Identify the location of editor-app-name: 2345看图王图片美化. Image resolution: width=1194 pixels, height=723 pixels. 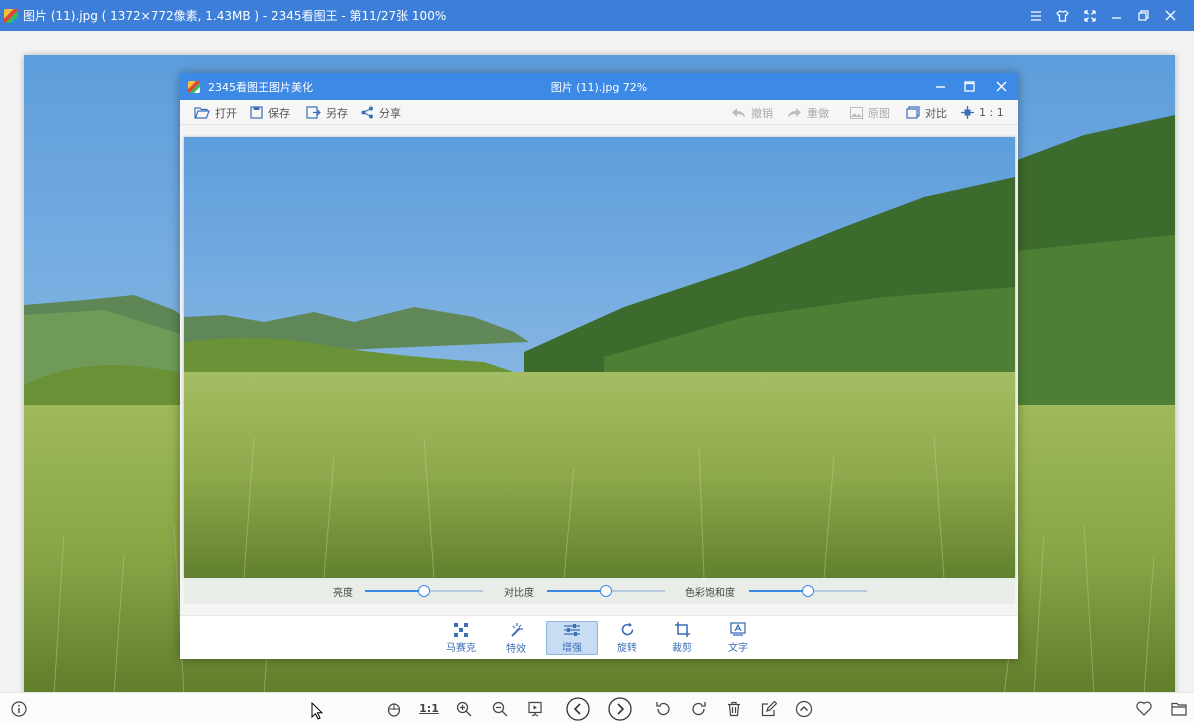
(260, 87).